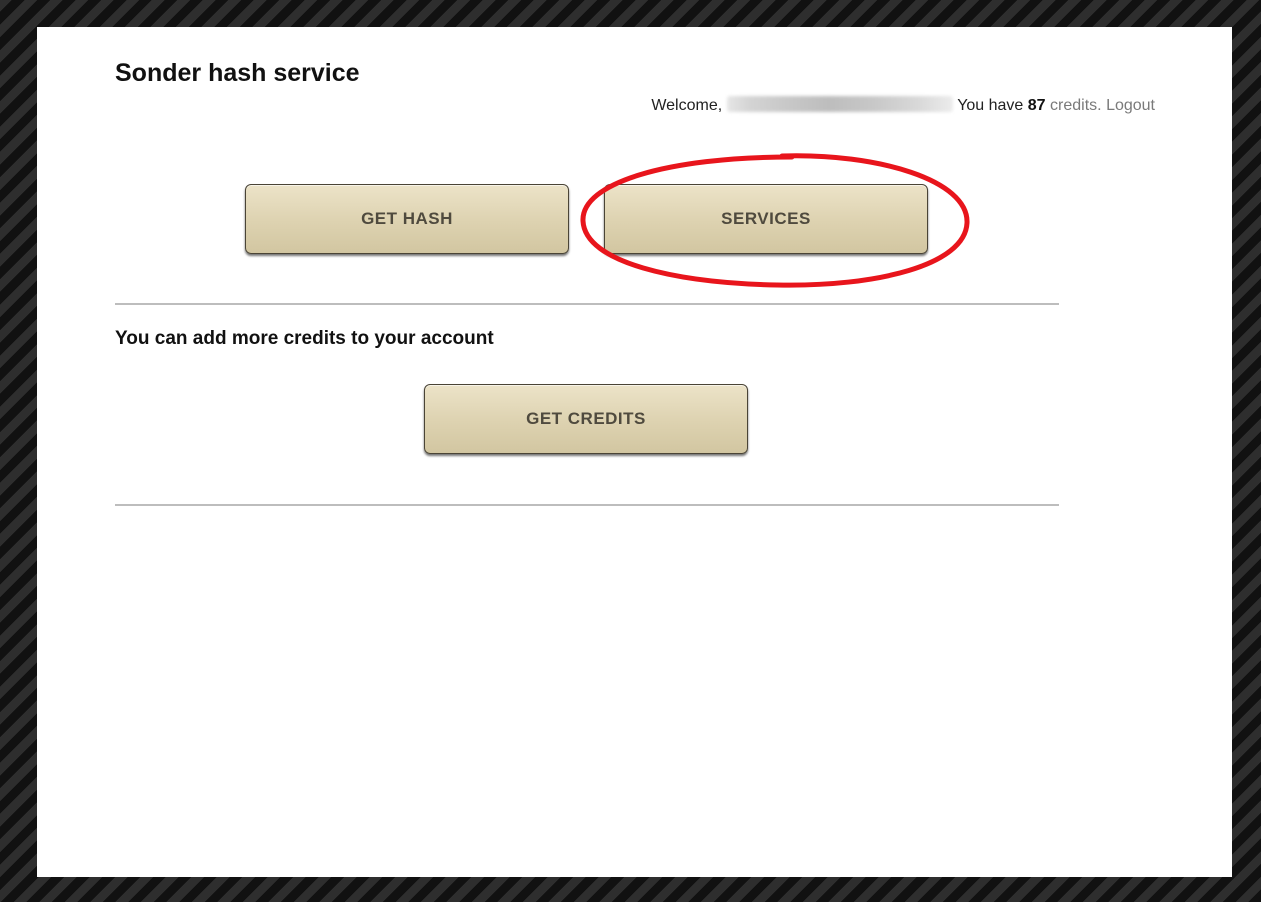 The image size is (1261, 902). I want to click on credits-prefix: You have, so click(990, 105).